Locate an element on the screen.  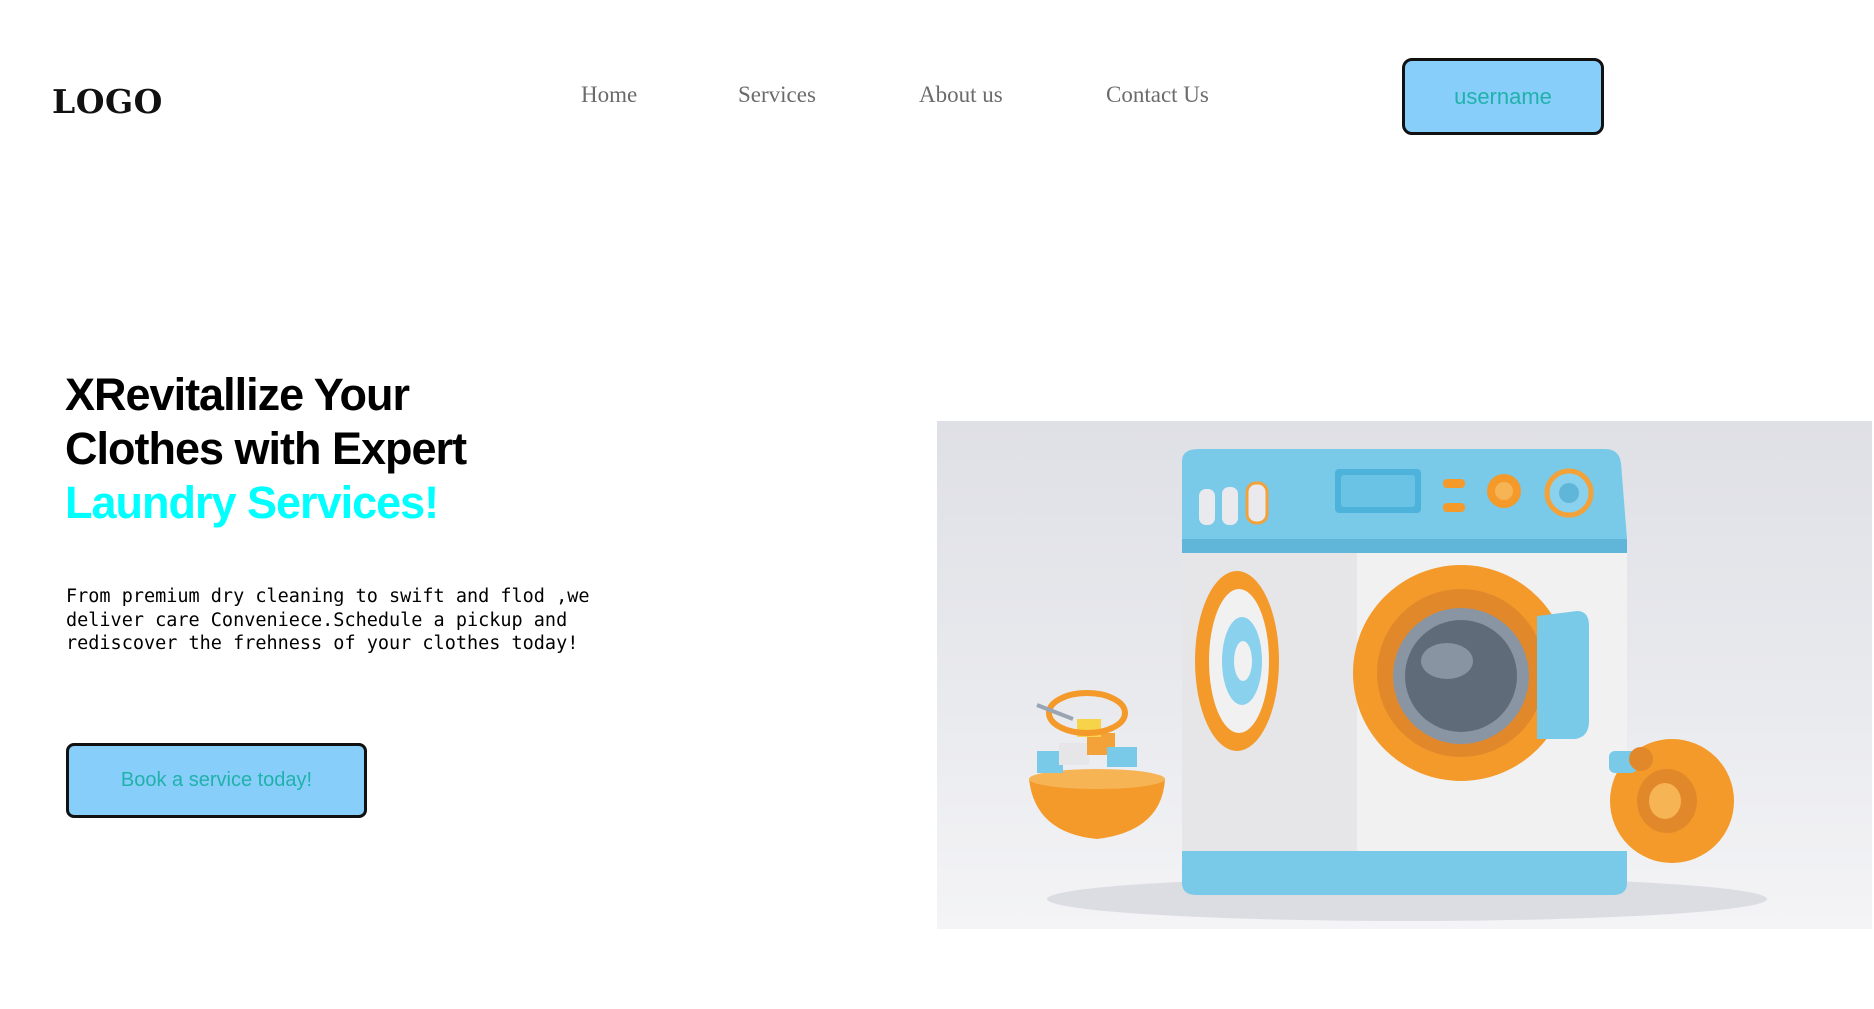
book-service-button: Book a service today! is located at coordinates (216, 780).